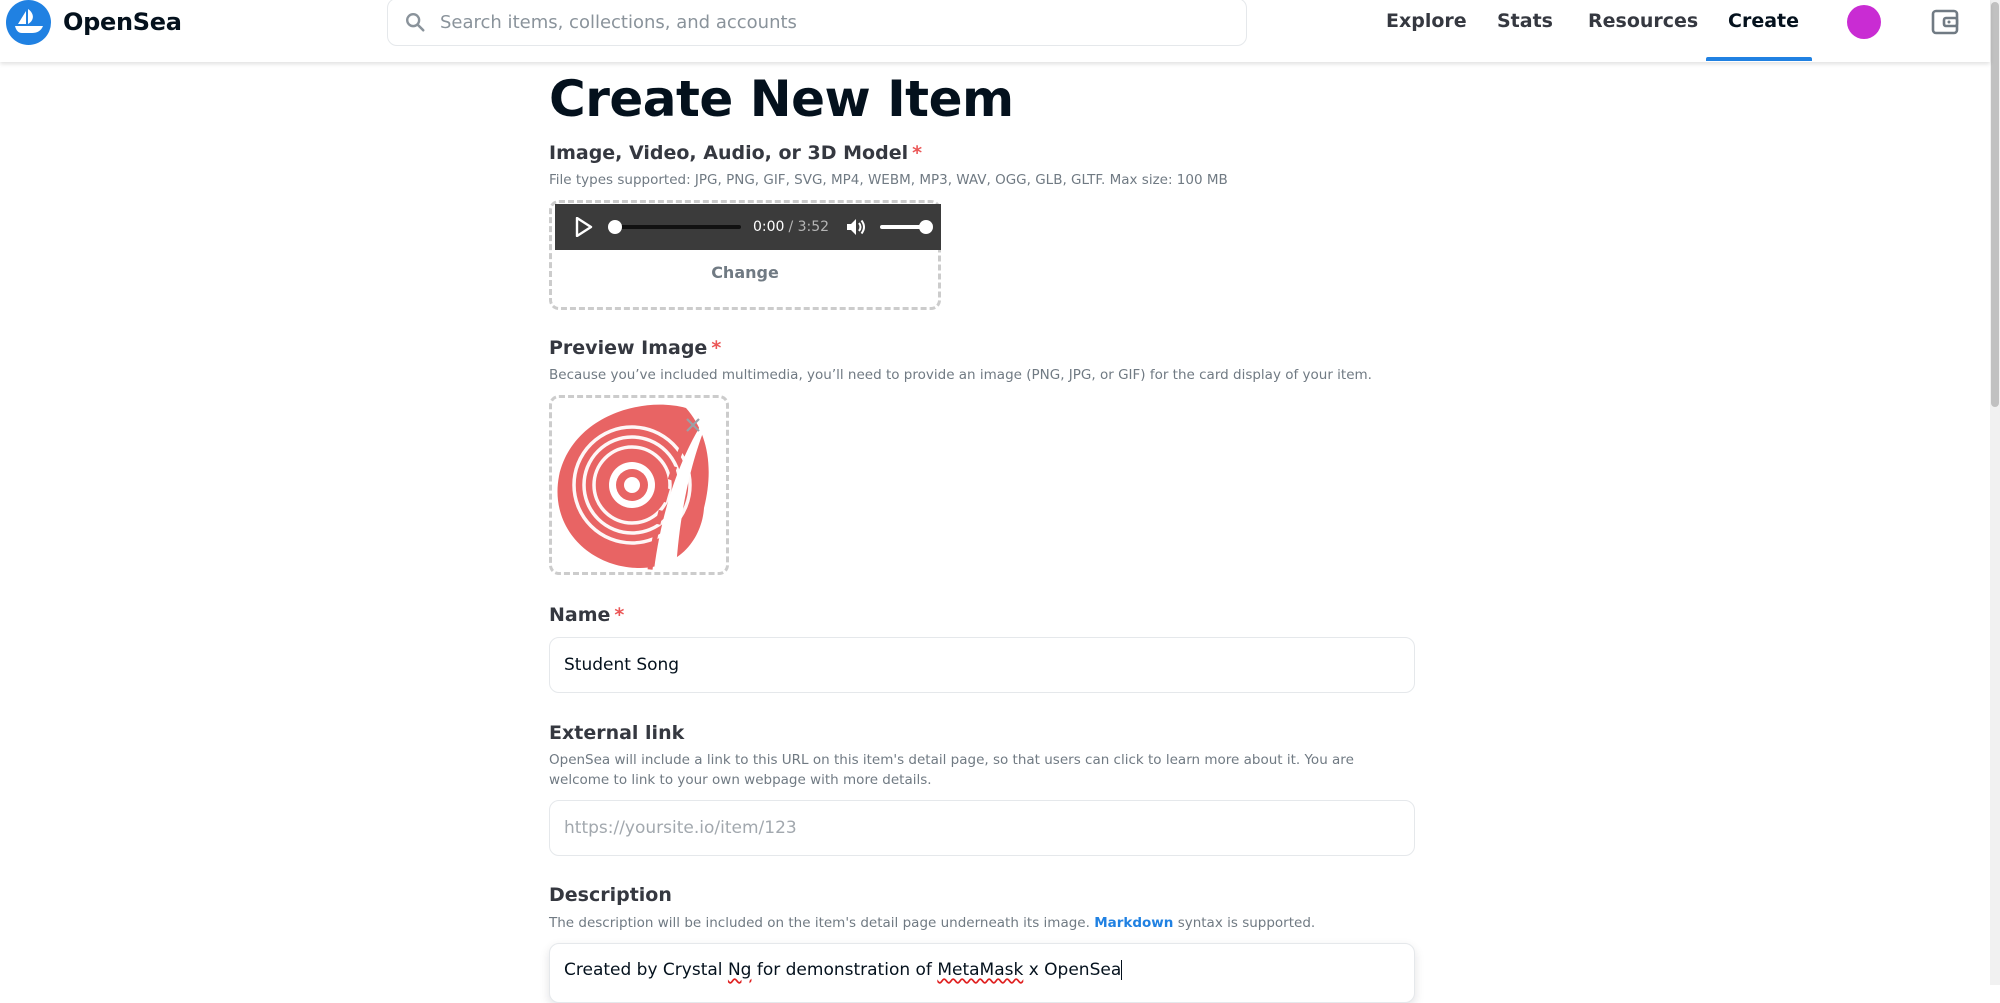  Describe the element at coordinates (639, 485) in the screenshot. I see `preview-upload-box` at that location.